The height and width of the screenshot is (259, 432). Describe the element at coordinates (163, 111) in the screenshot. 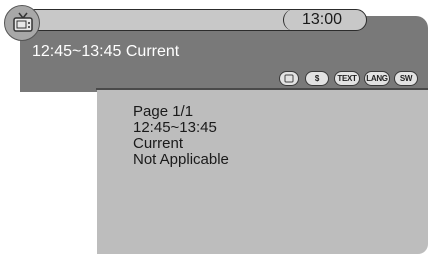

I see `page-indicator: Page 1/1` at that location.